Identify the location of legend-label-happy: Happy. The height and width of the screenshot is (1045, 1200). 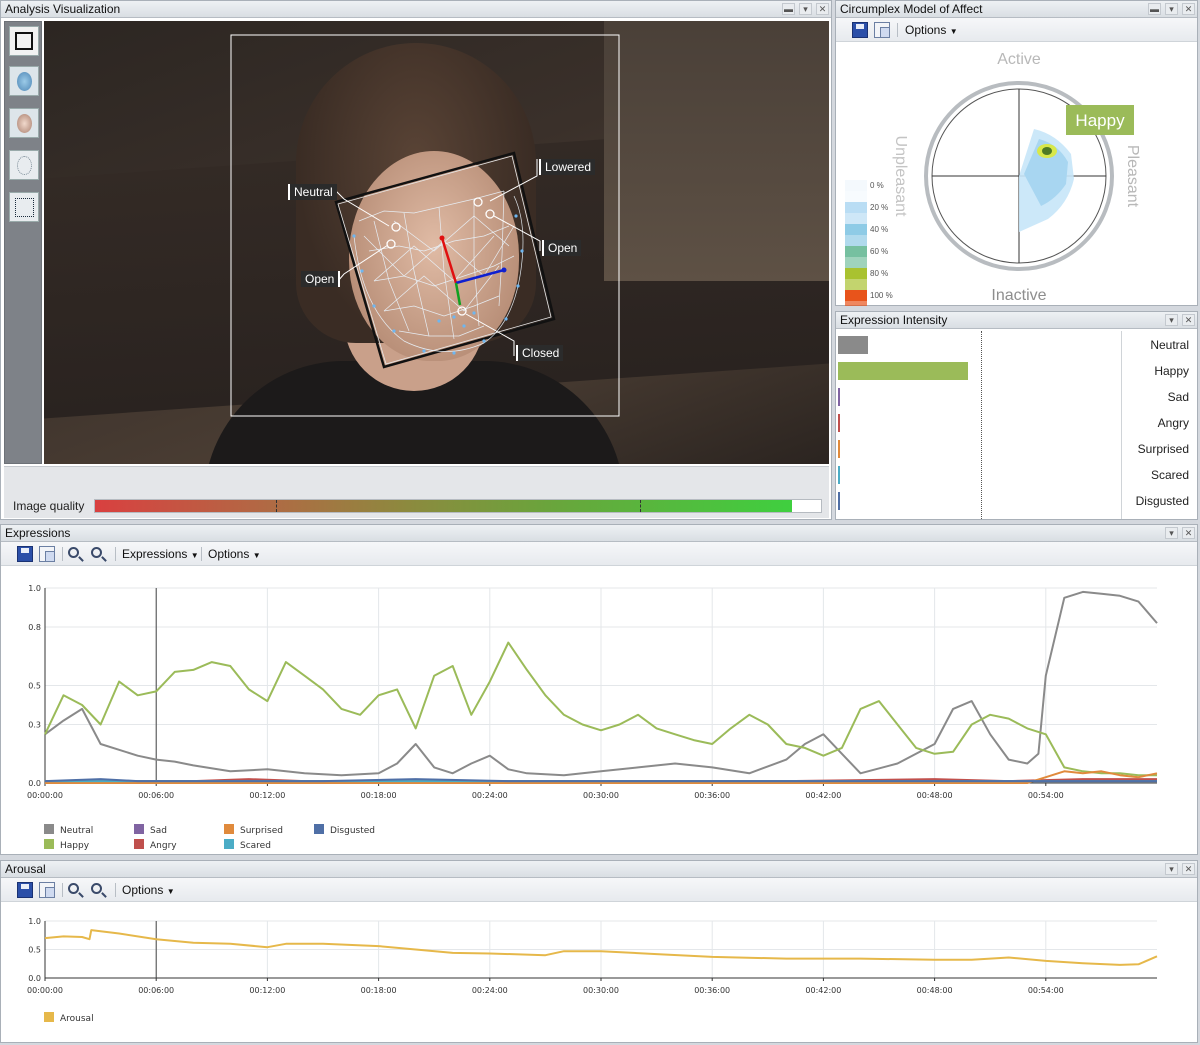
(75, 846).